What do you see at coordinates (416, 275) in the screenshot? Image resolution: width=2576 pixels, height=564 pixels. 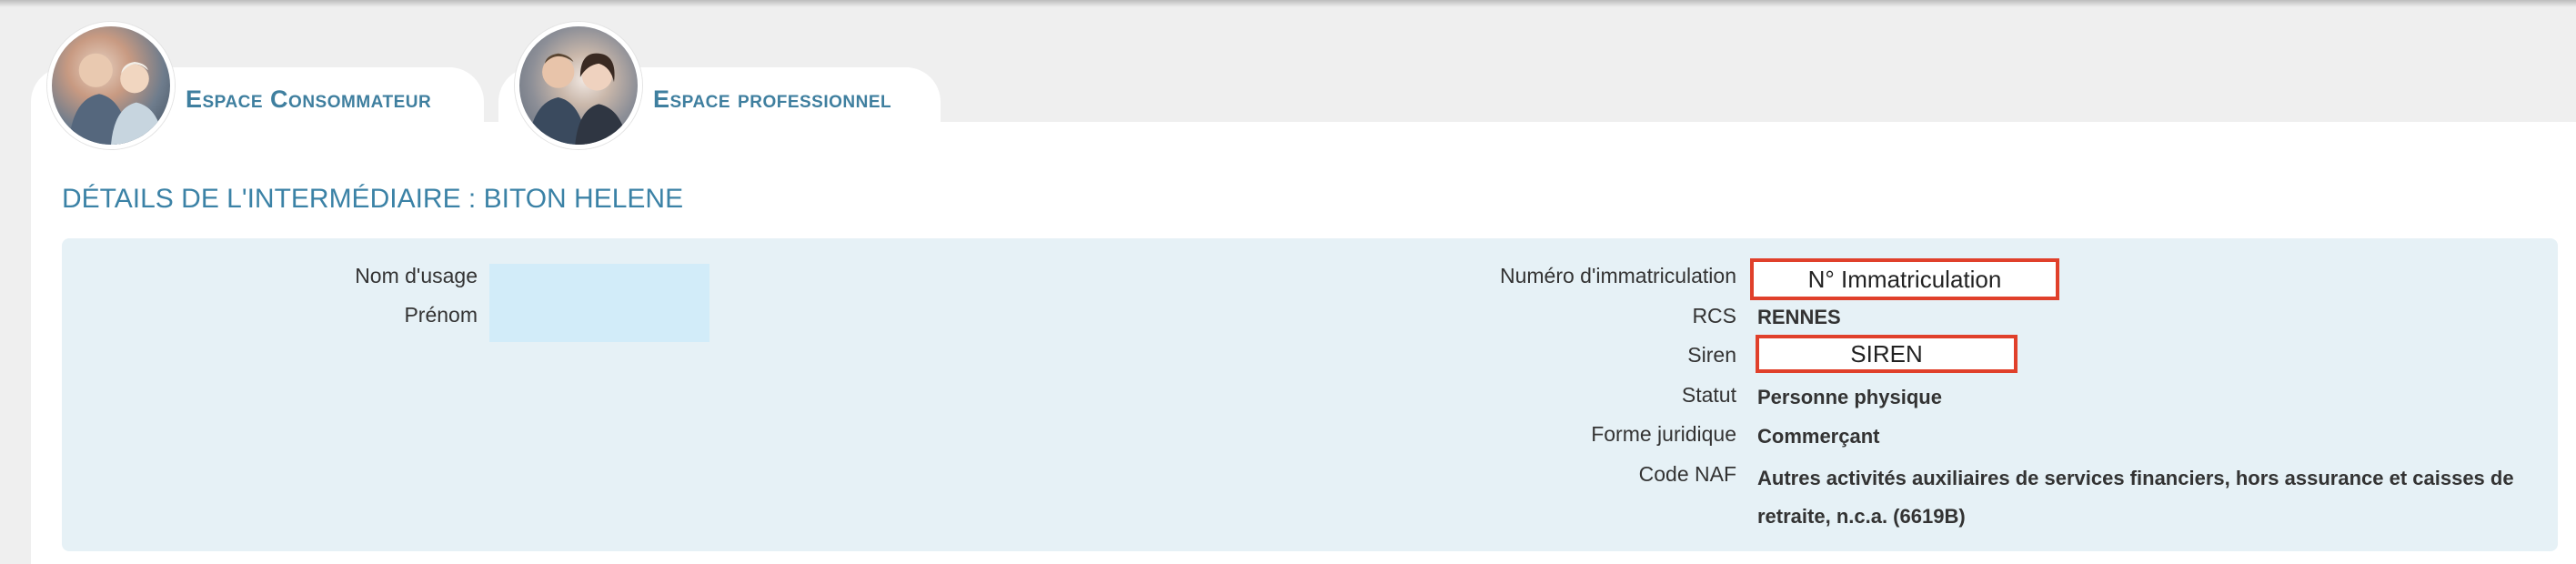 I see `nom-usage-label: Nom d'usage` at bounding box center [416, 275].